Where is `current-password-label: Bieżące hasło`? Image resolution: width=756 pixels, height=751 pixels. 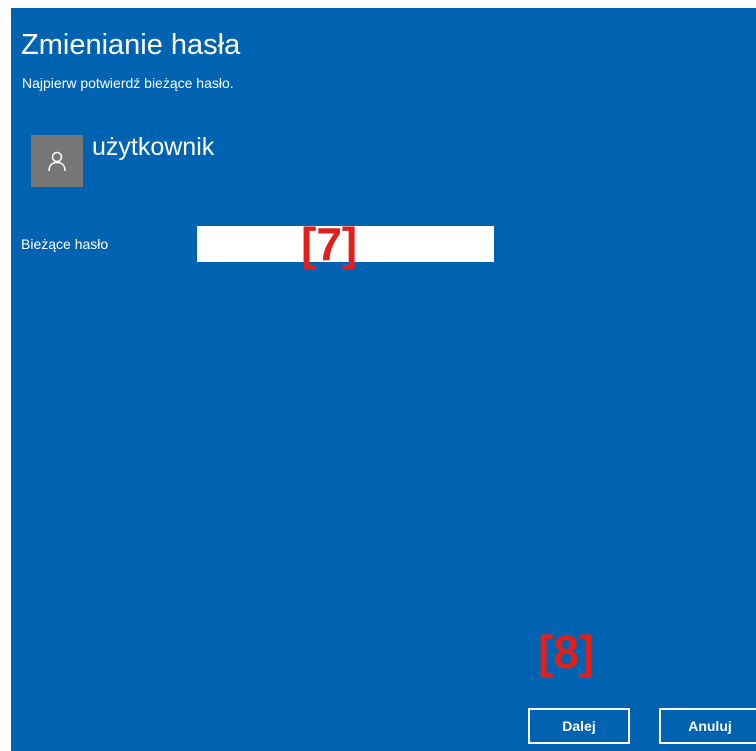
current-password-label: Bieżące hasło is located at coordinates (65, 244).